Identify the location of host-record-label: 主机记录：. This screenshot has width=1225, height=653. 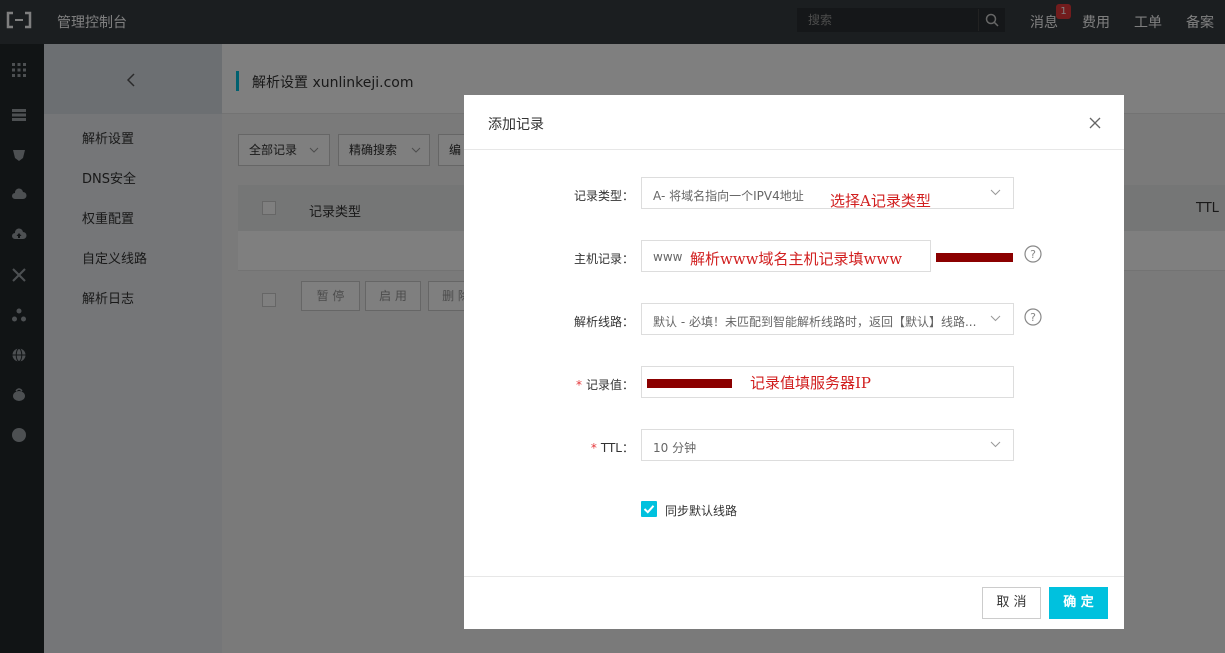
(603, 259).